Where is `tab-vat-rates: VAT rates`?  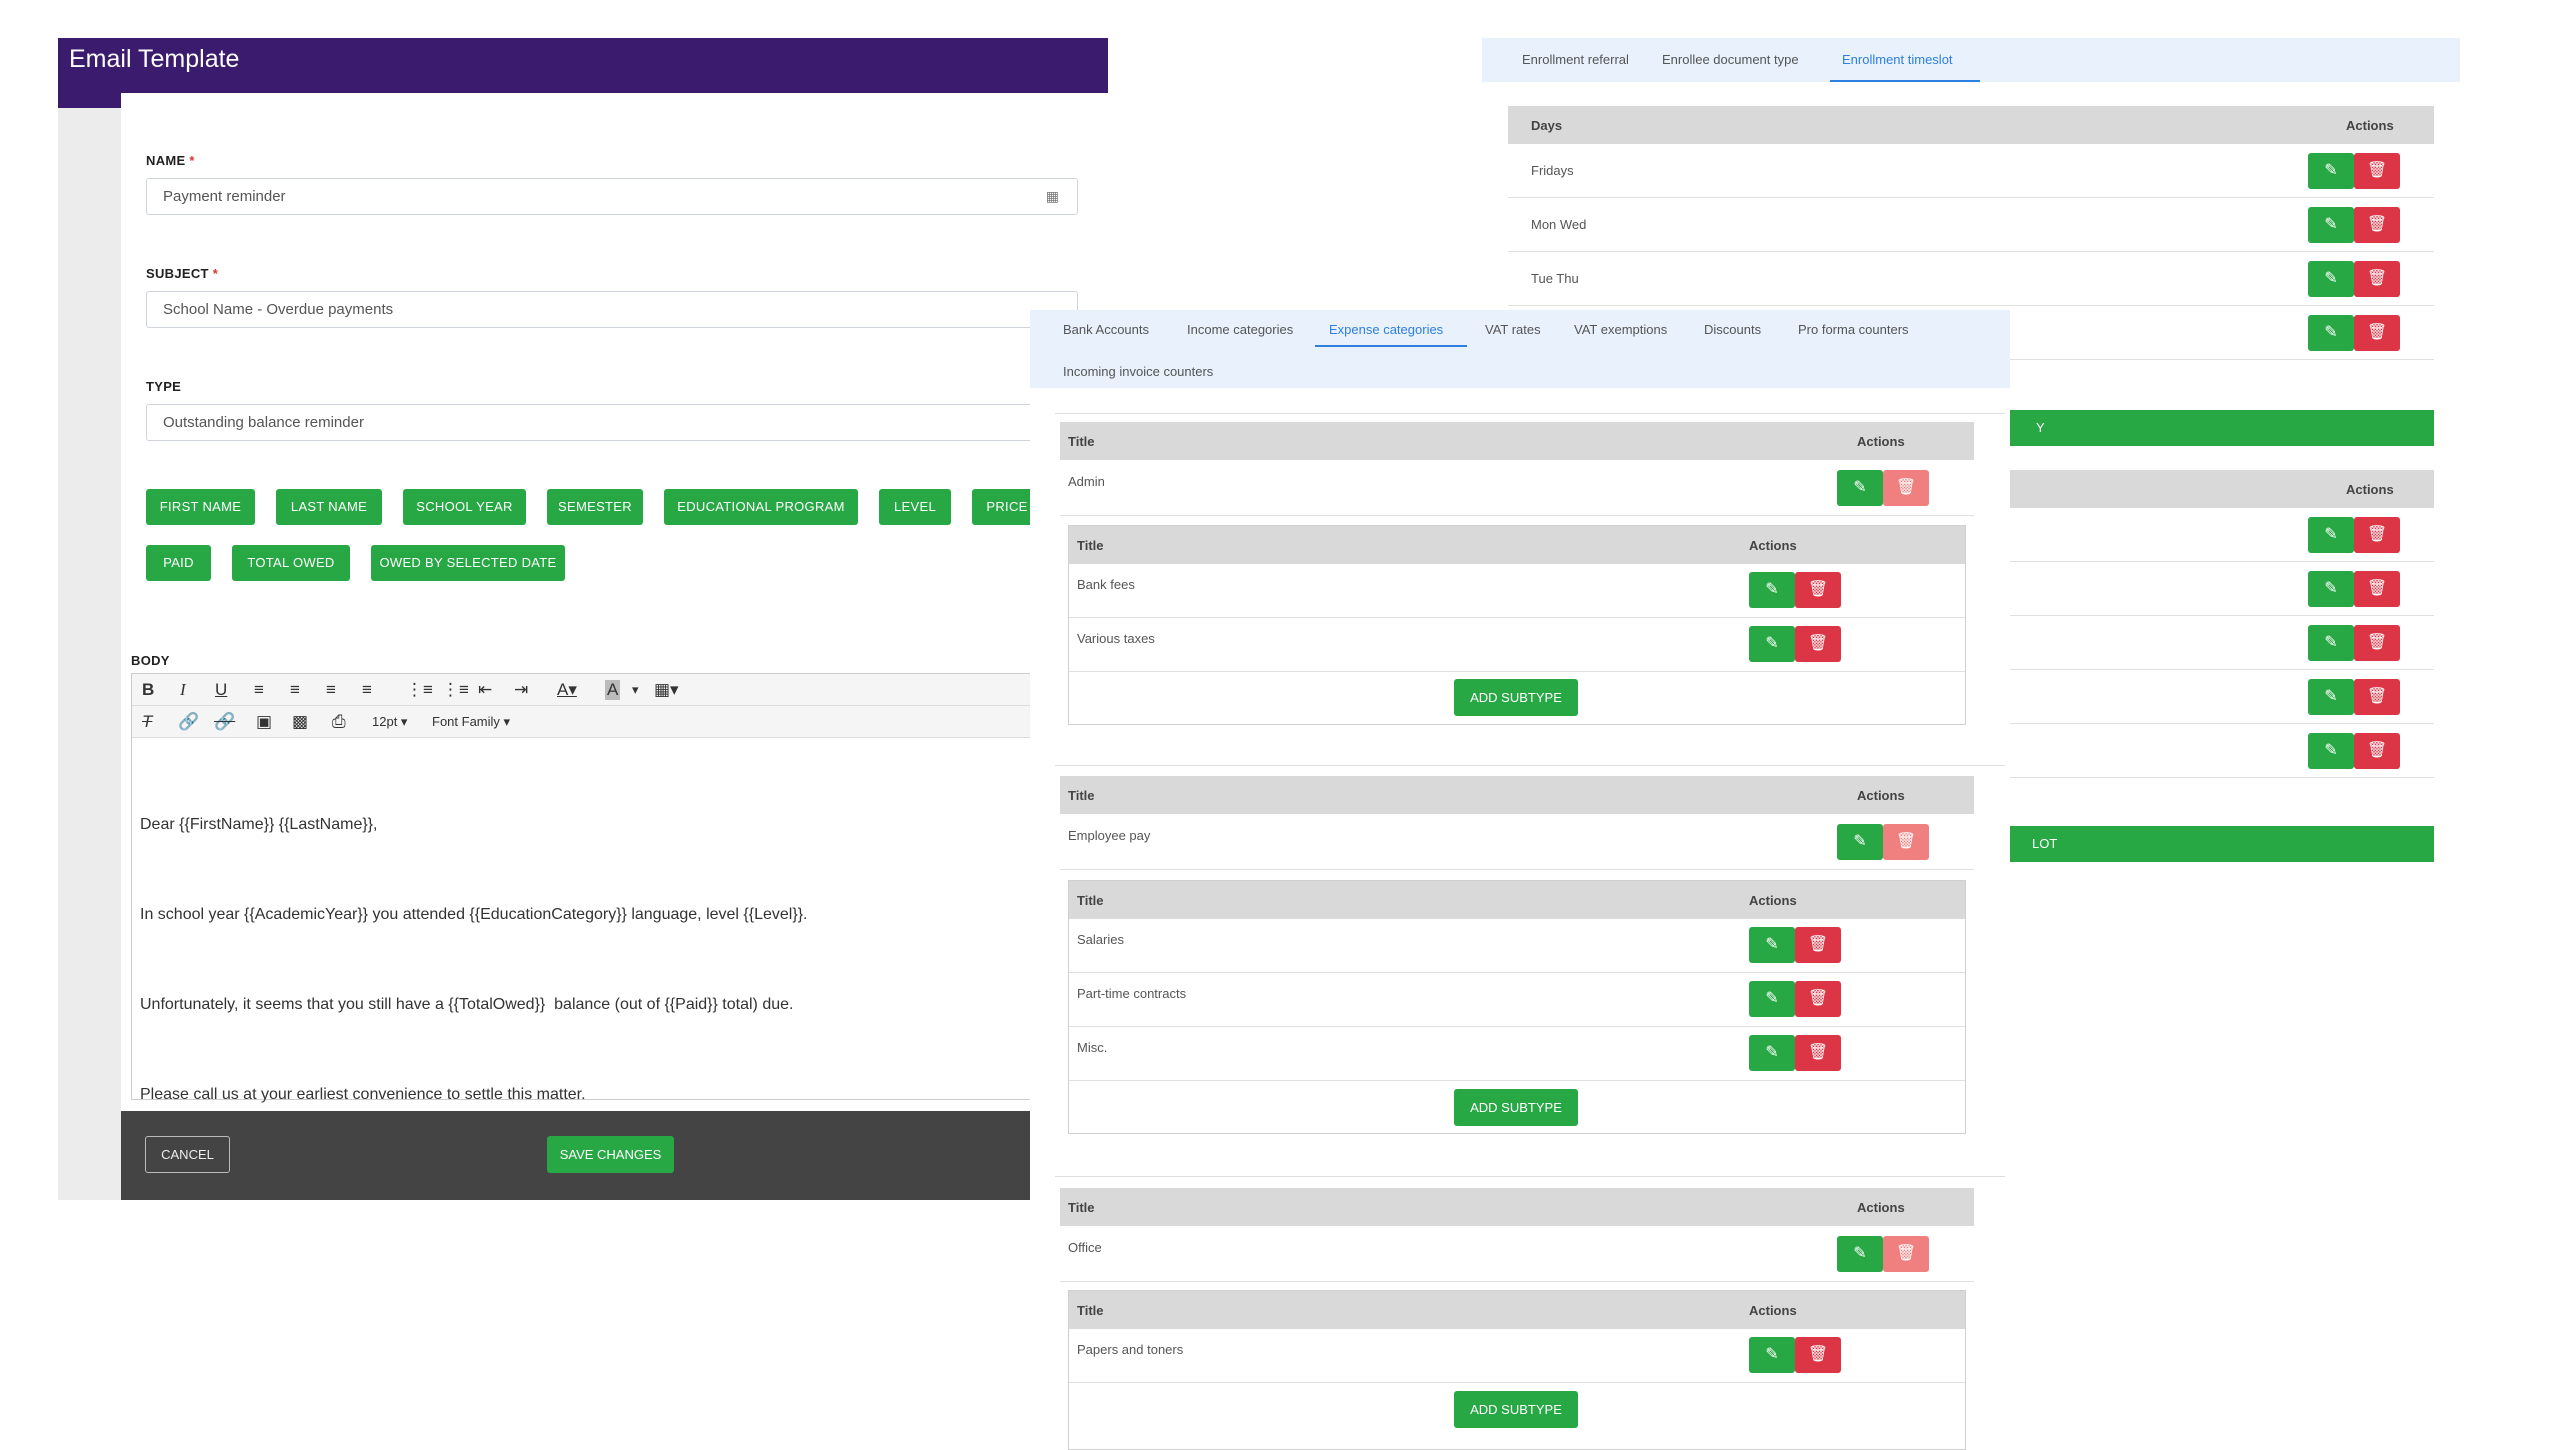 tab-vat-rates: VAT rates is located at coordinates (1513, 329).